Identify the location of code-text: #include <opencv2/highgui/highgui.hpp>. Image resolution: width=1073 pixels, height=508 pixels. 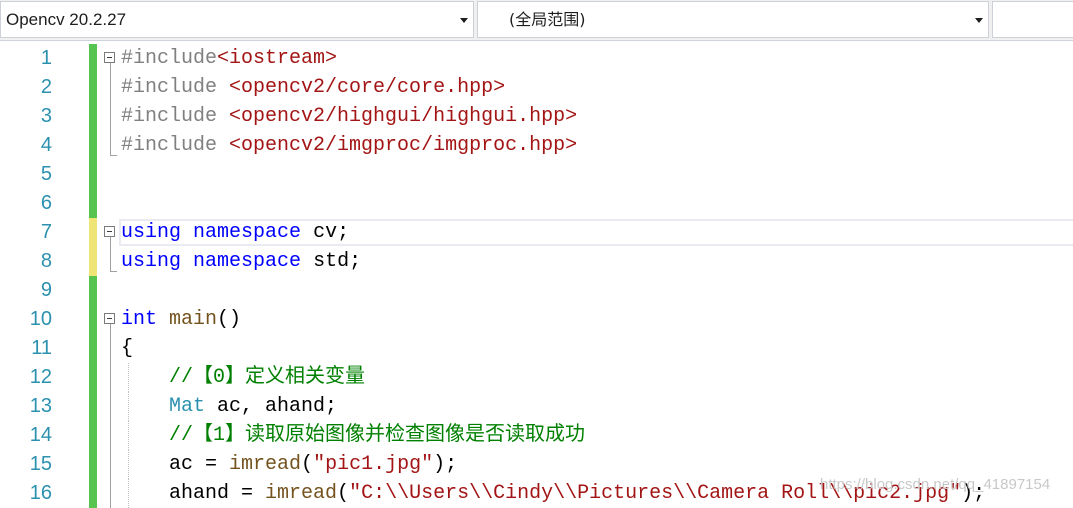
(349, 116).